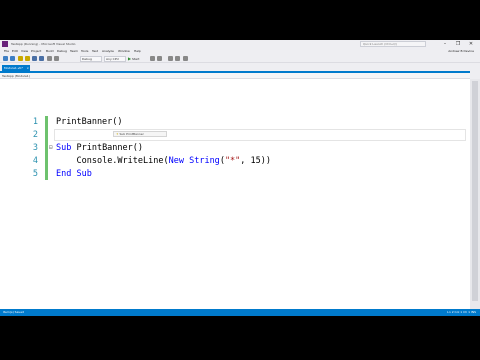  What do you see at coordinates (56, 58) in the screenshot?
I see `redo-icon` at bounding box center [56, 58].